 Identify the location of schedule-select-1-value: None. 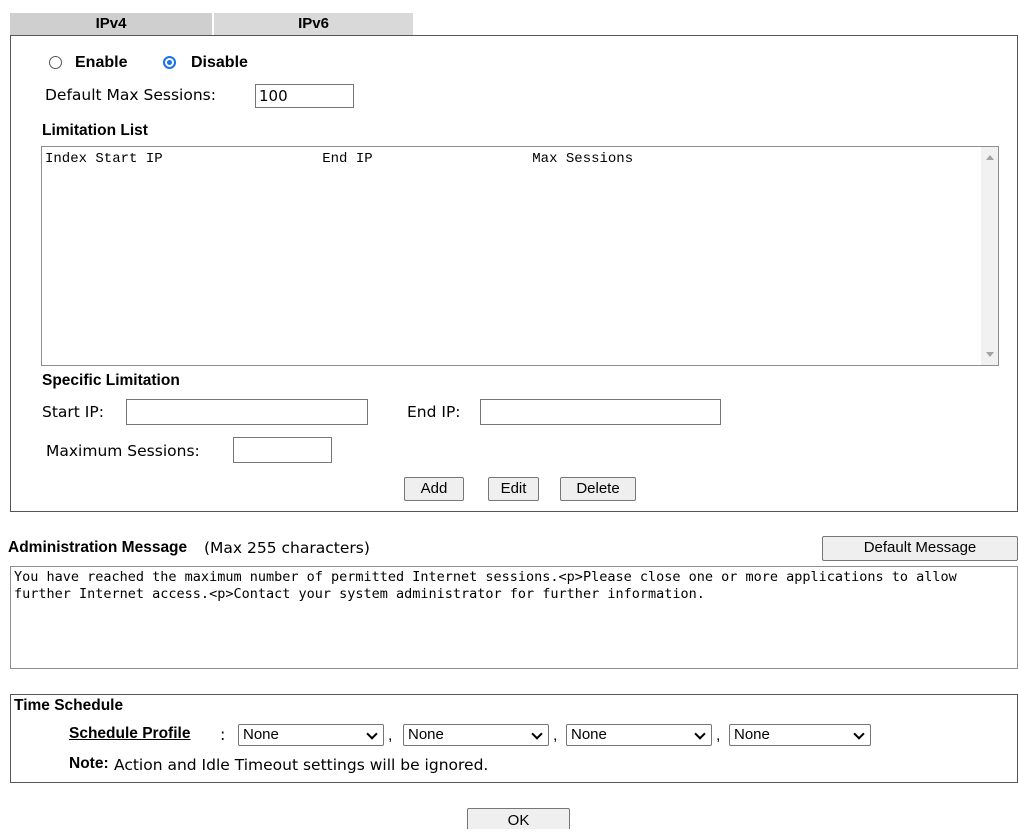
(261, 734).